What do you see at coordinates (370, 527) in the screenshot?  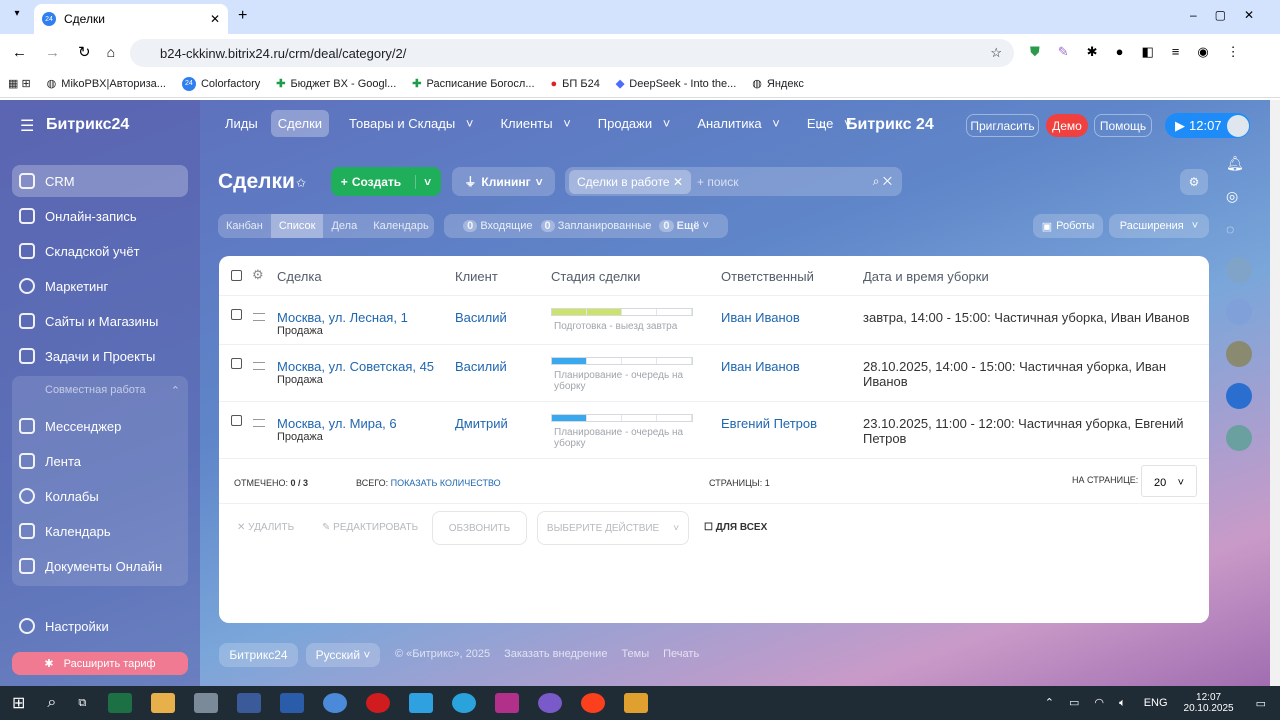 I see `edit-button: ✎ Редактировать` at bounding box center [370, 527].